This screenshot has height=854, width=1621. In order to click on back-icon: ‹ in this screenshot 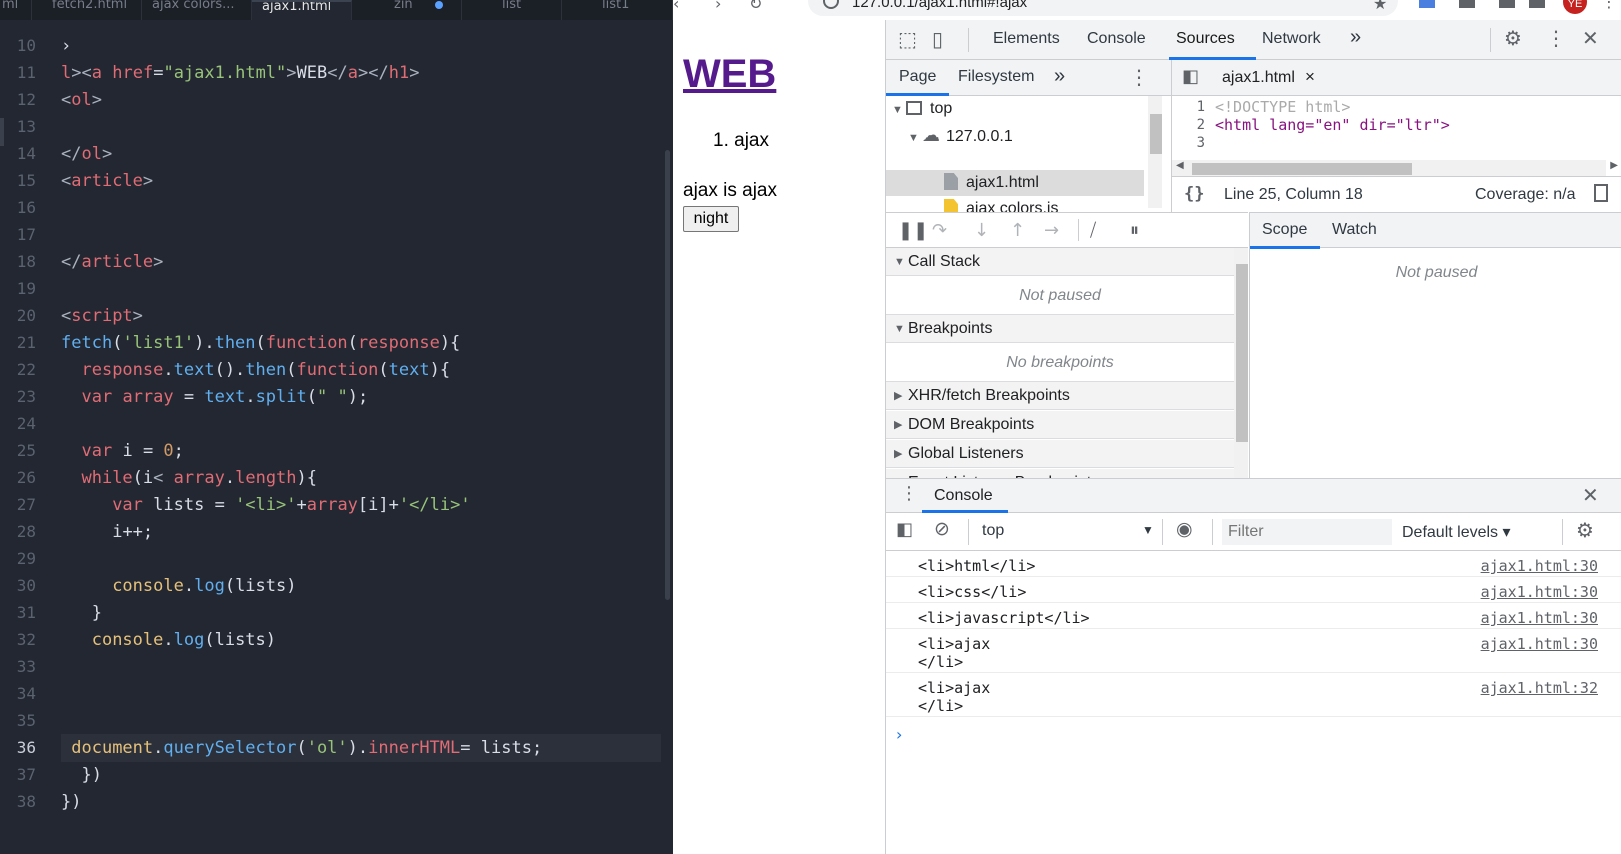, I will do `click(676, 6)`.